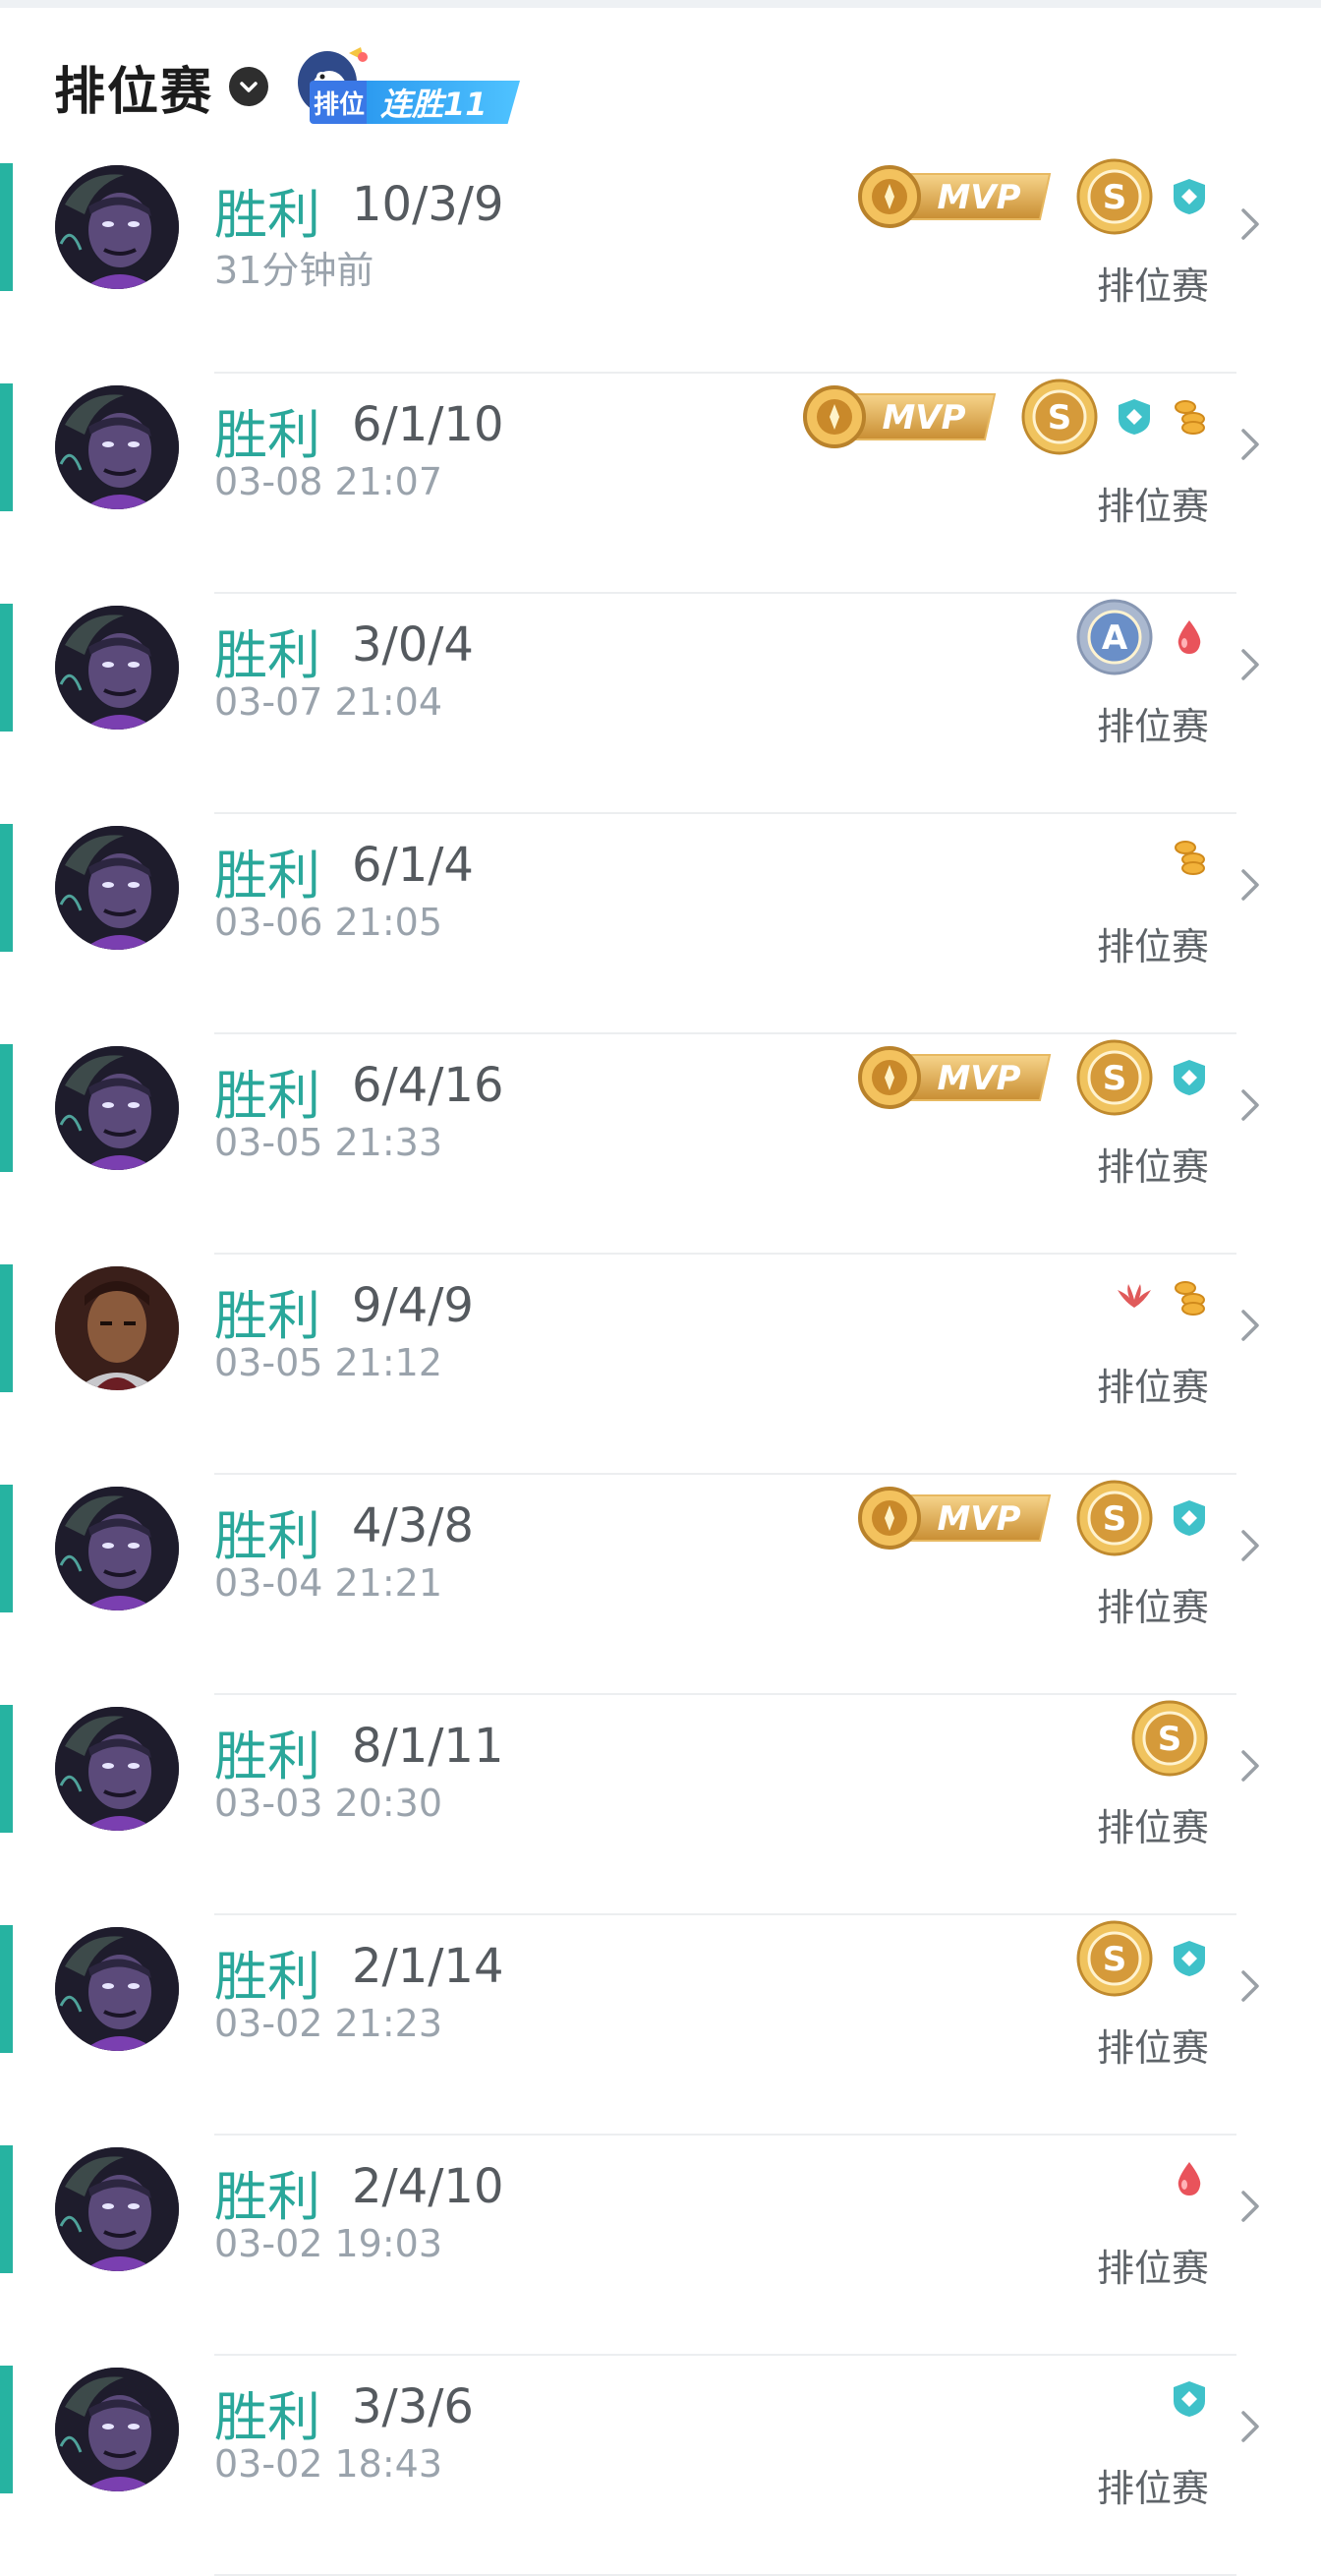 The image size is (1321, 2576). What do you see at coordinates (660, 2025) in the screenshot?
I see `match-row: 胜利 2/1/14 03-02 21:23 S 排位赛` at bounding box center [660, 2025].